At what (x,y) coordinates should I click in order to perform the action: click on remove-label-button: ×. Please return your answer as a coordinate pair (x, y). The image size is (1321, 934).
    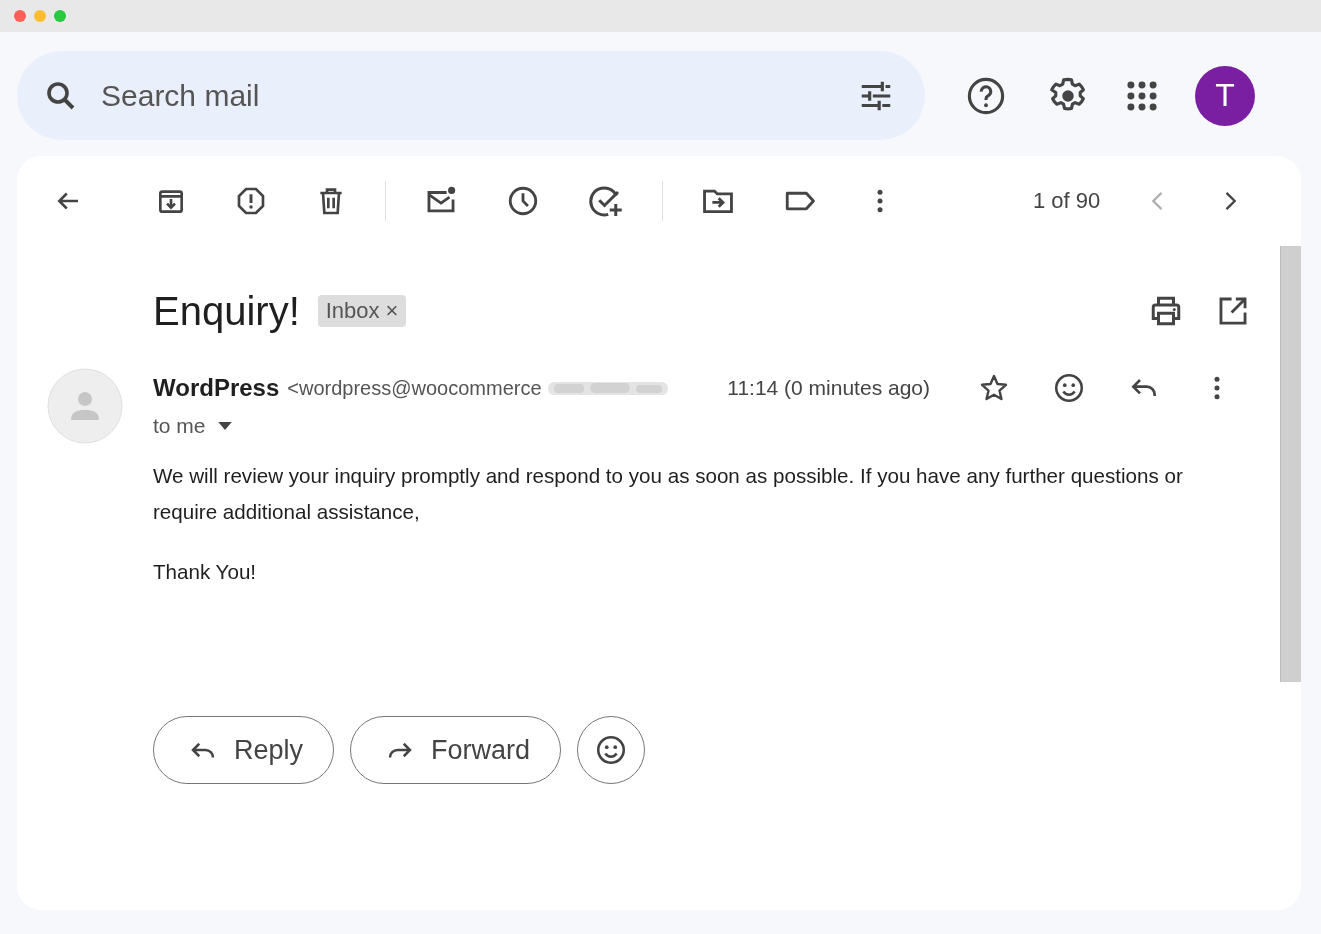
    Looking at the image, I should click on (392, 311).